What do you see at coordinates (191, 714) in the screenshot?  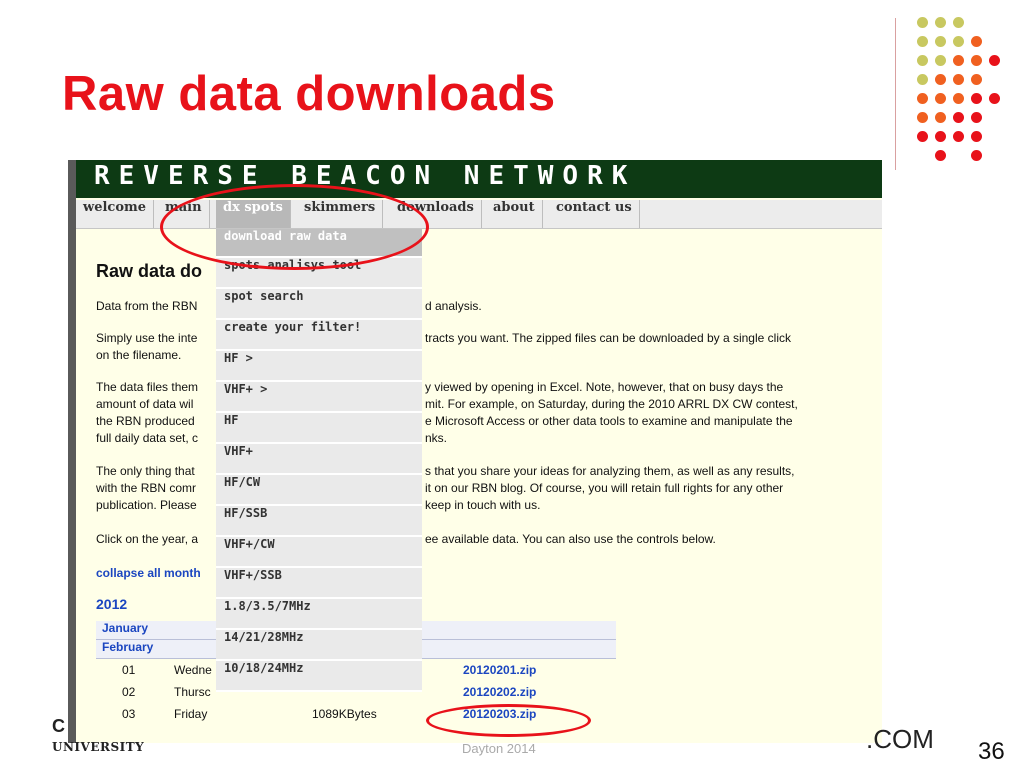 I see `day-weekday: Friday` at bounding box center [191, 714].